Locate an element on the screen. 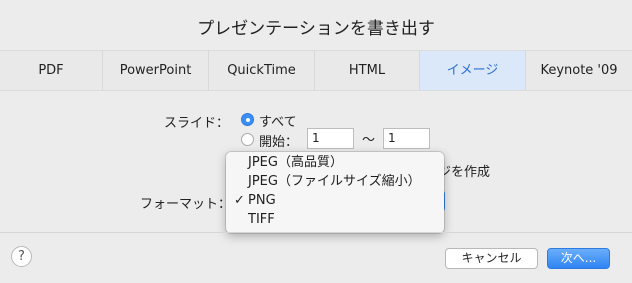 The width and height of the screenshot is (632, 283). menu-item-jpeg-high: JPEG（高品質） is located at coordinates (335, 163).